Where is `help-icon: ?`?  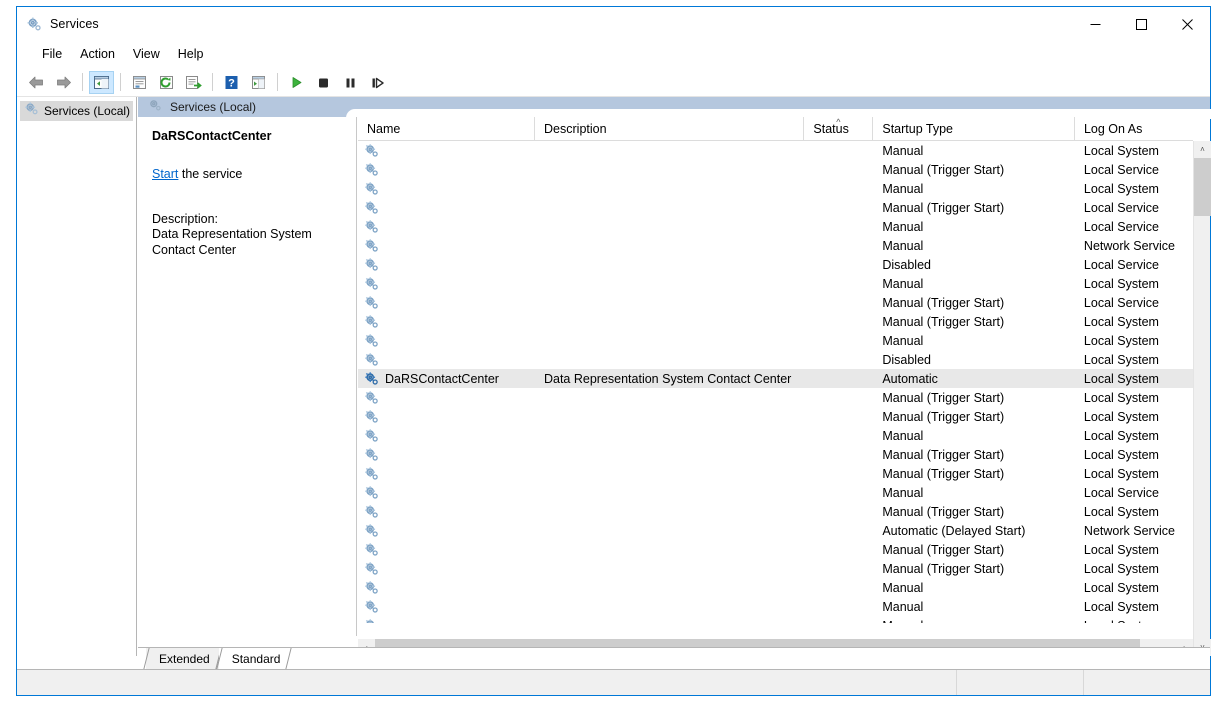
help-icon: ? is located at coordinates (231, 82).